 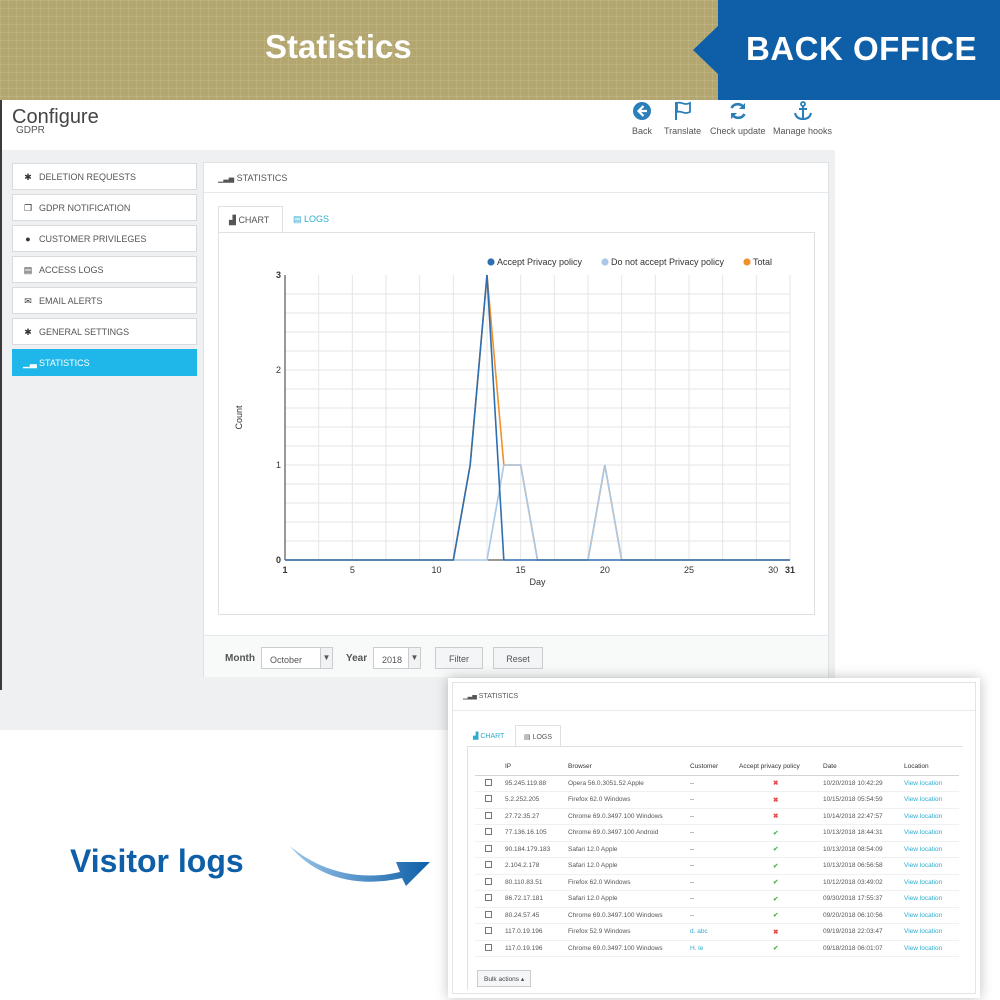 I want to click on reset-button: Reset, so click(x=518, y=658).